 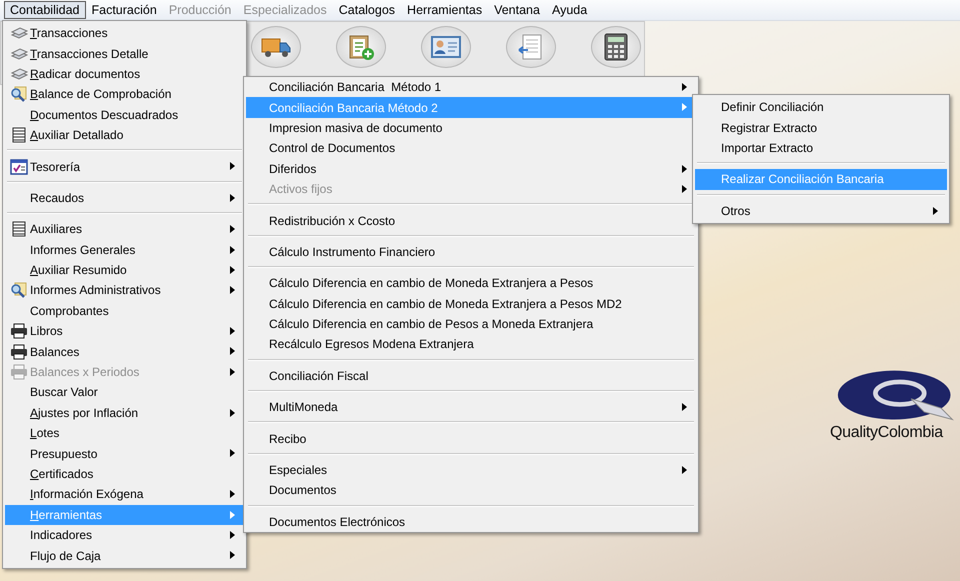 I want to click on menu-item: Cálculo Diferencia en cambio de Moneda Extranjera a Pesos MD2, so click(x=471, y=304).